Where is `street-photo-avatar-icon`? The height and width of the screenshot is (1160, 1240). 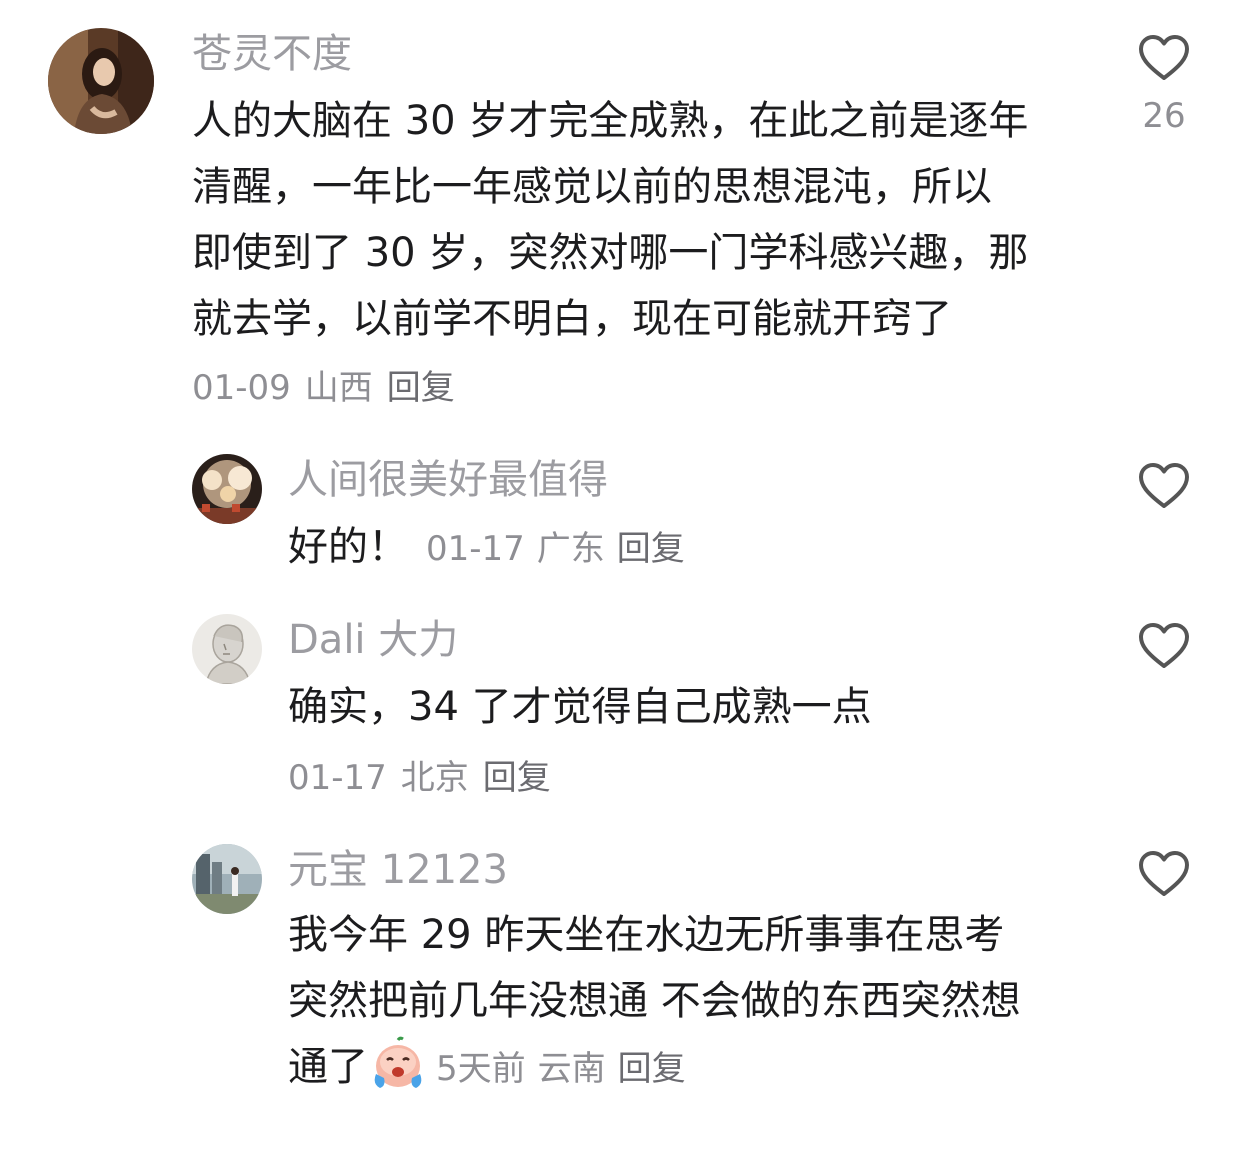
street-photo-avatar-icon is located at coordinates (227, 879).